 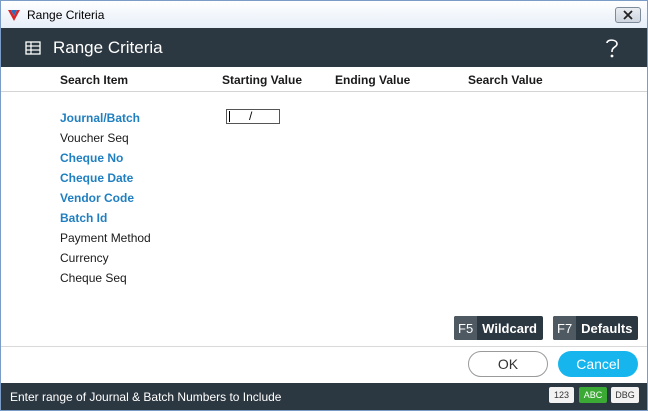 I want to click on header-divider, so click(x=324, y=91).